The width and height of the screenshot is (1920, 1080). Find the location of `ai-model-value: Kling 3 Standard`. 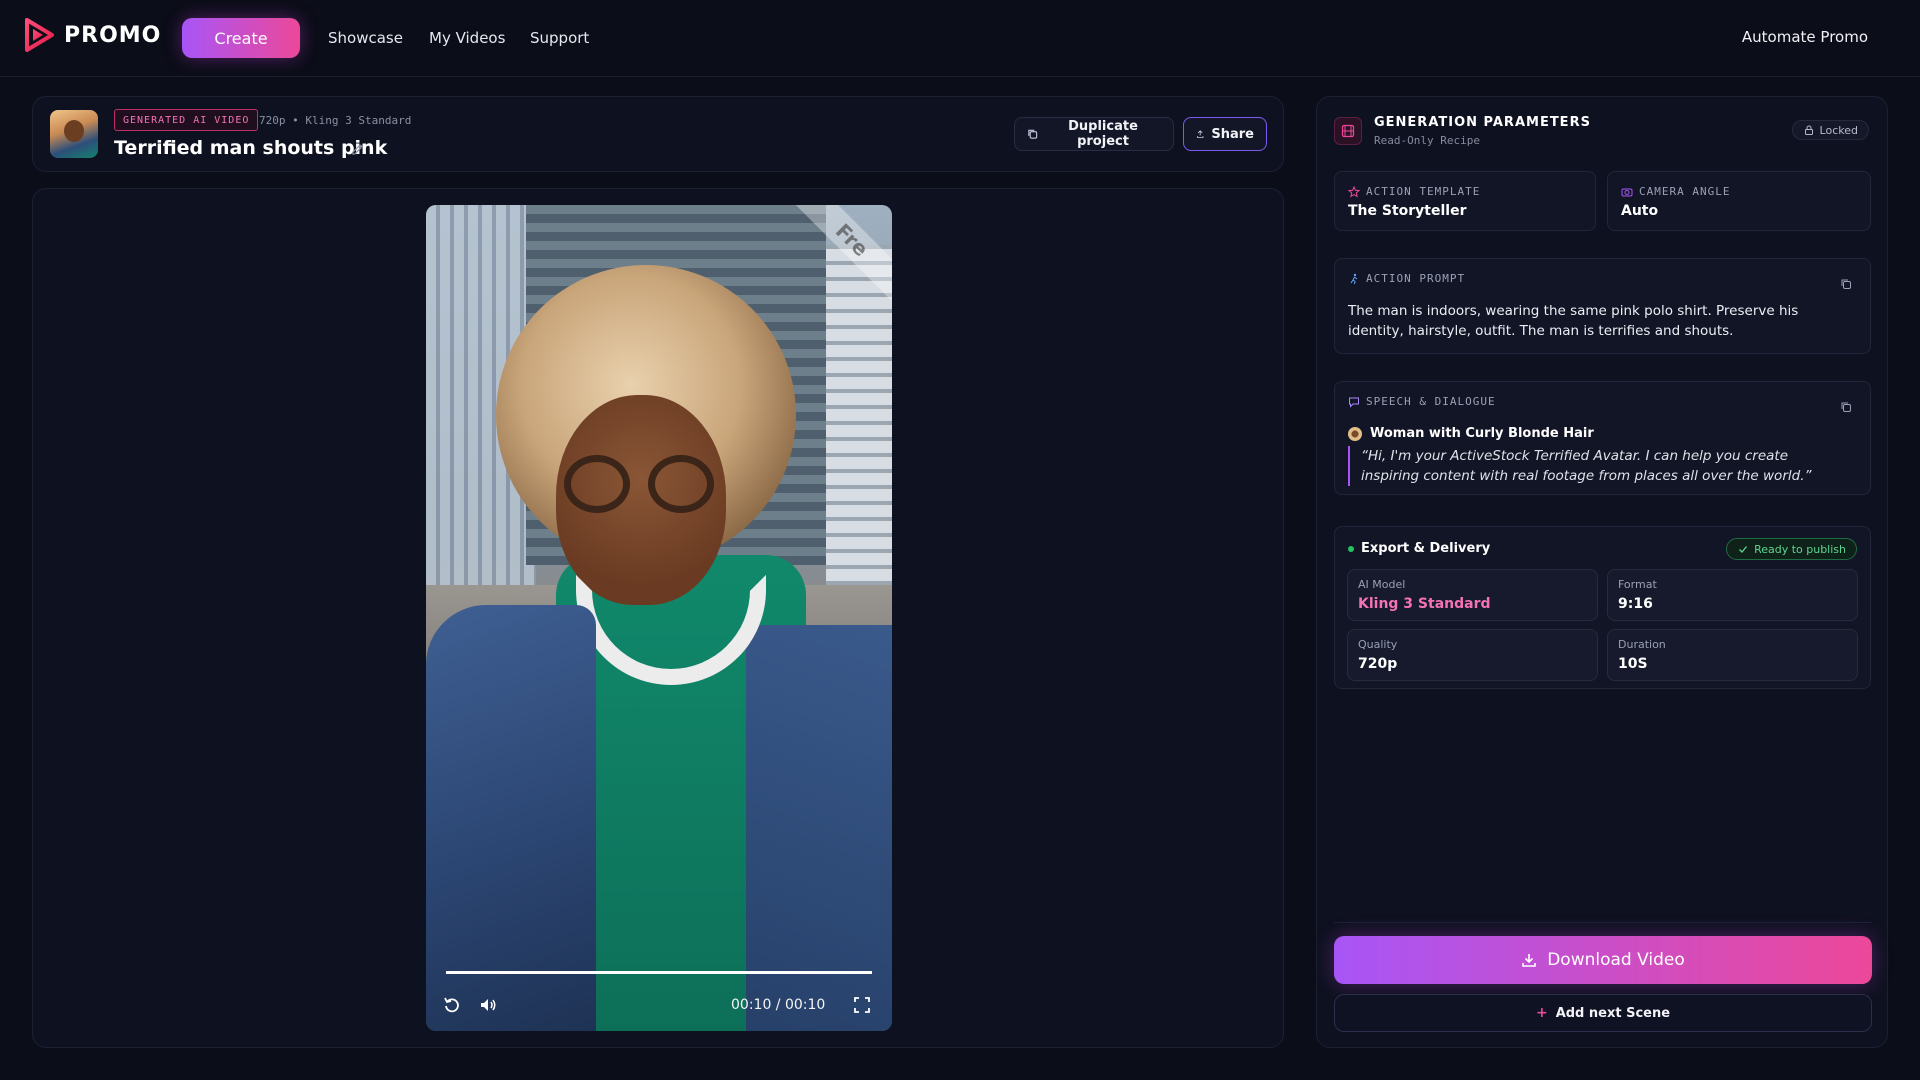

ai-model-value: Kling 3 Standard is located at coordinates (1424, 604).